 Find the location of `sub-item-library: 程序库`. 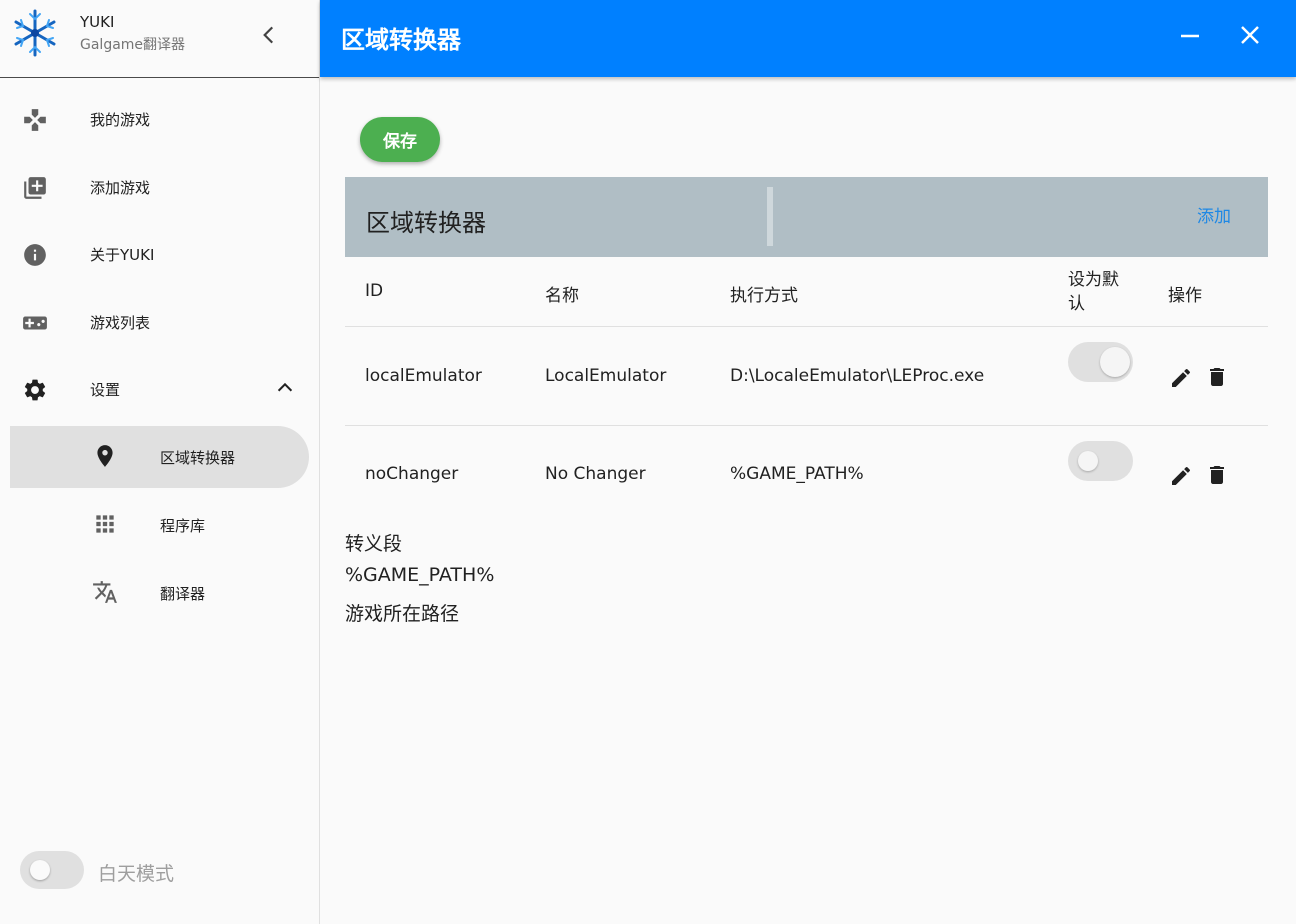

sub-item-library: 程序库 is located at coordinates (159, 525).